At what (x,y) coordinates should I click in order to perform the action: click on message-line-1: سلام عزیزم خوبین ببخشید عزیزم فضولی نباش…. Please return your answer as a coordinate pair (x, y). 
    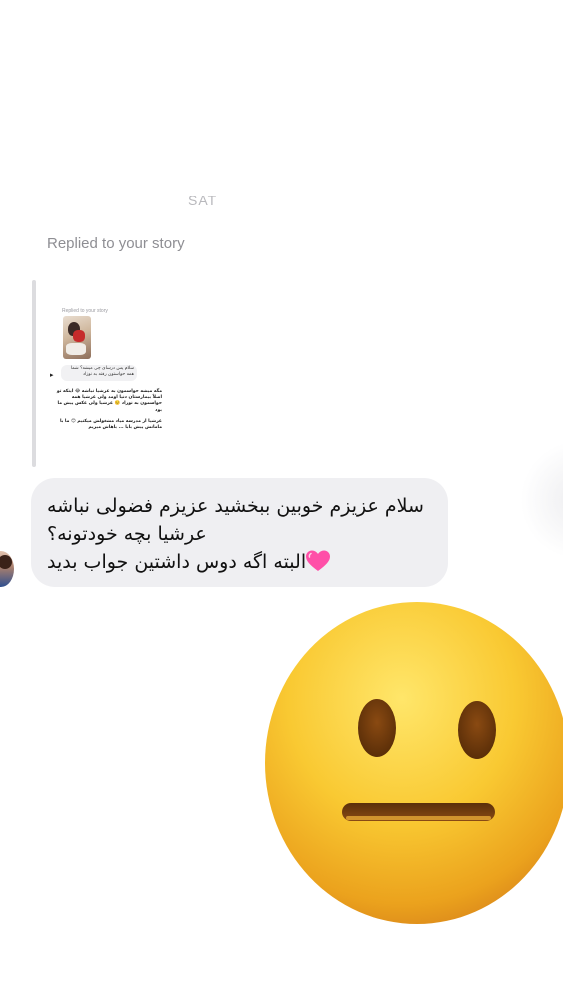
    Looking at the image, I should click on (235, 506).